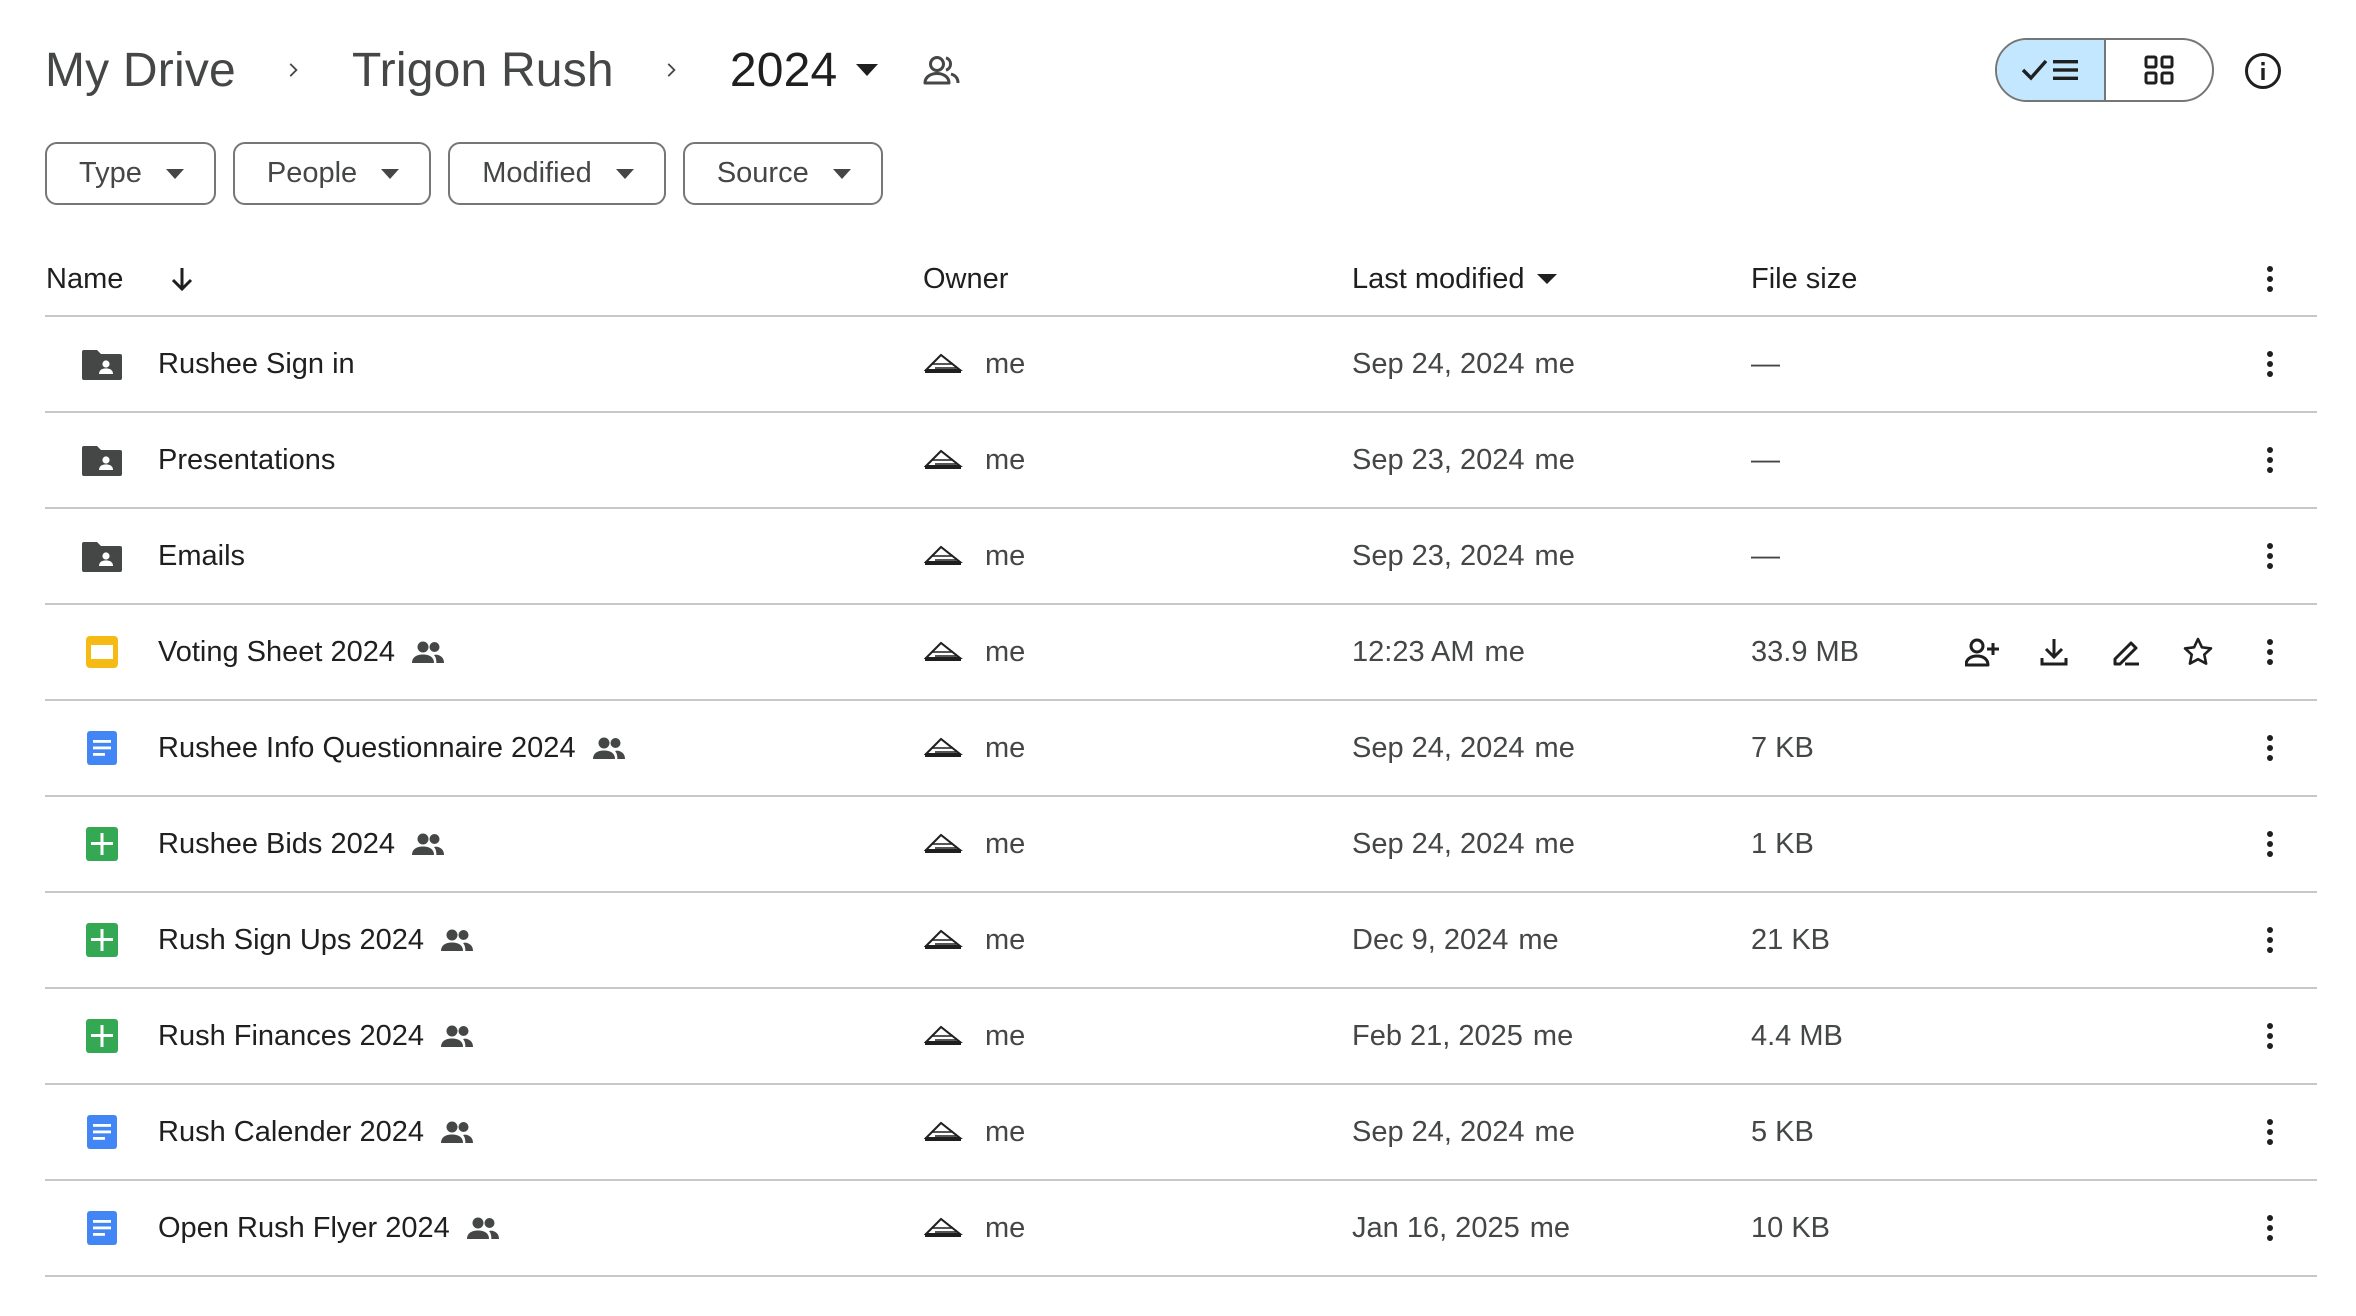 This screenshot has width=2356, height=1316. I want to click on filter-type-chip: Type, so click(130, 173).